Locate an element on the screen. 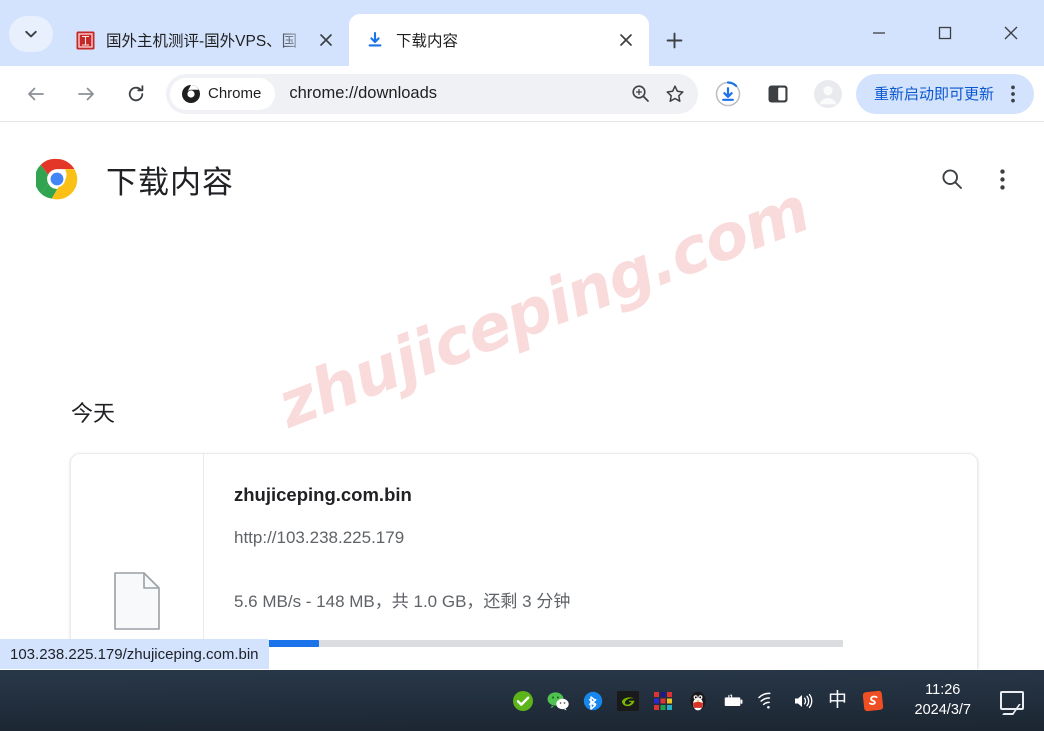  download-progress-icon is located at coordinates (728, 94).